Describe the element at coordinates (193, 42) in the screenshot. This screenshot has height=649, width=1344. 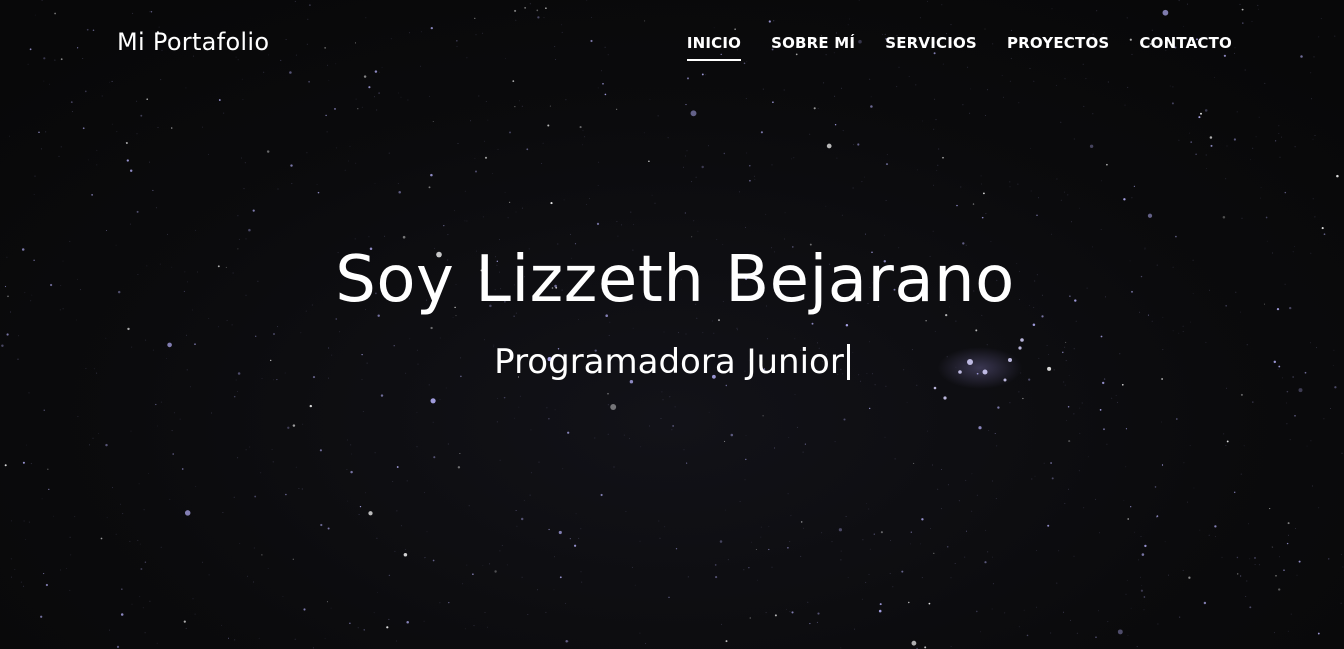
I see `brand-logo: Mi Portafolio` at that location.